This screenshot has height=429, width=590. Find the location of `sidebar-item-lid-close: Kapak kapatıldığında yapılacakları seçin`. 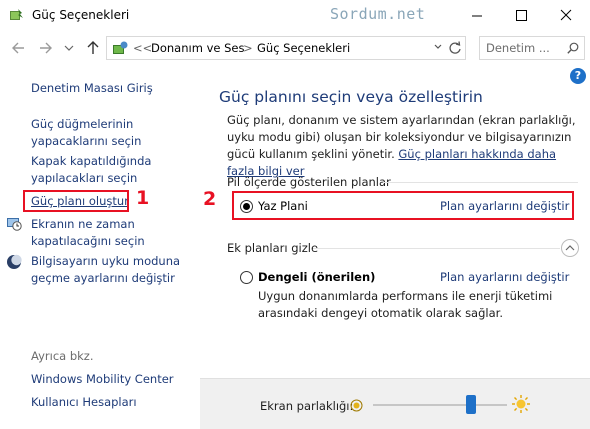

sidebar-item-lid-close: Kapak kapatıldığında yapılacakları seçin is located at coordinates (106, 170).